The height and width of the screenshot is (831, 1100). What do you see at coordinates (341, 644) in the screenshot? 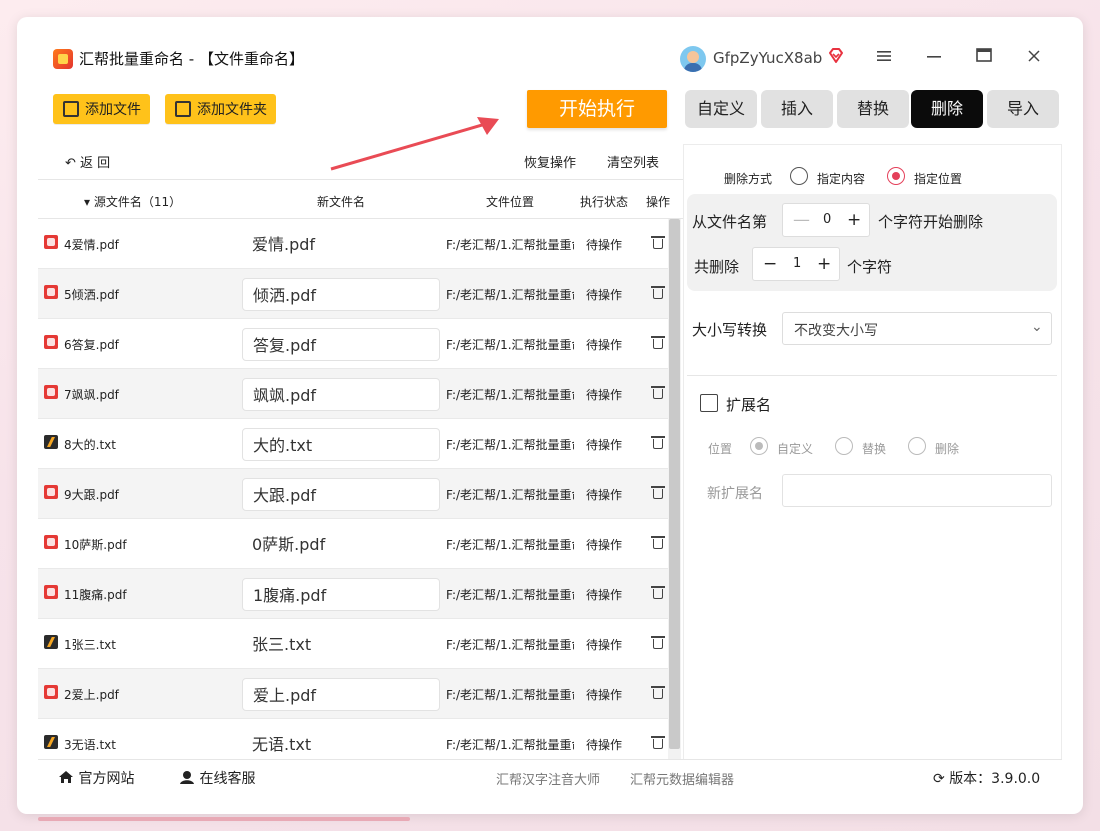
I see `new-filename: 张三.txt` at bounding box center [341, 644].